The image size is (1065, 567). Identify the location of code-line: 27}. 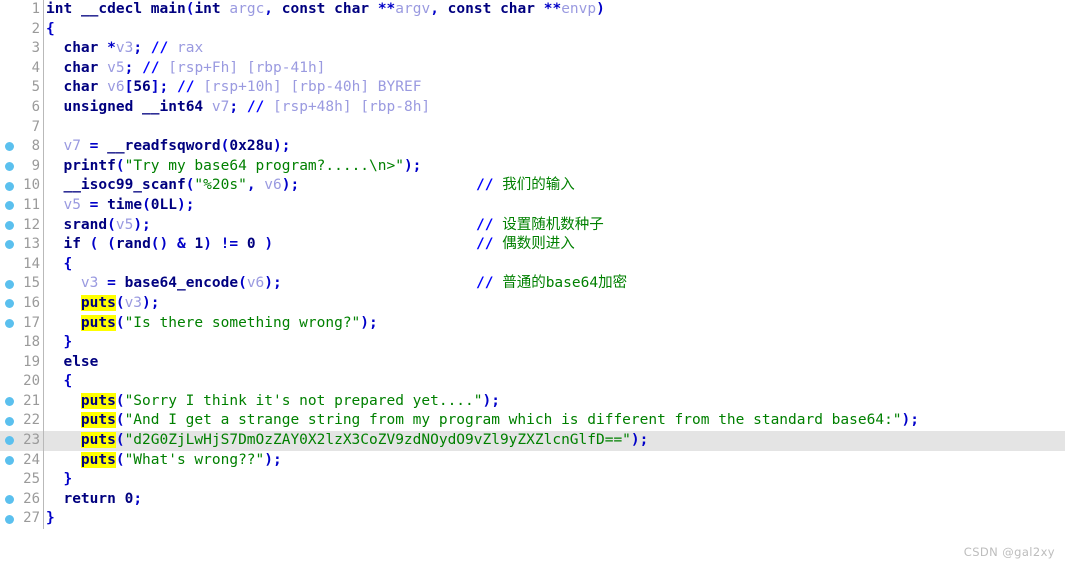
(532, 519).